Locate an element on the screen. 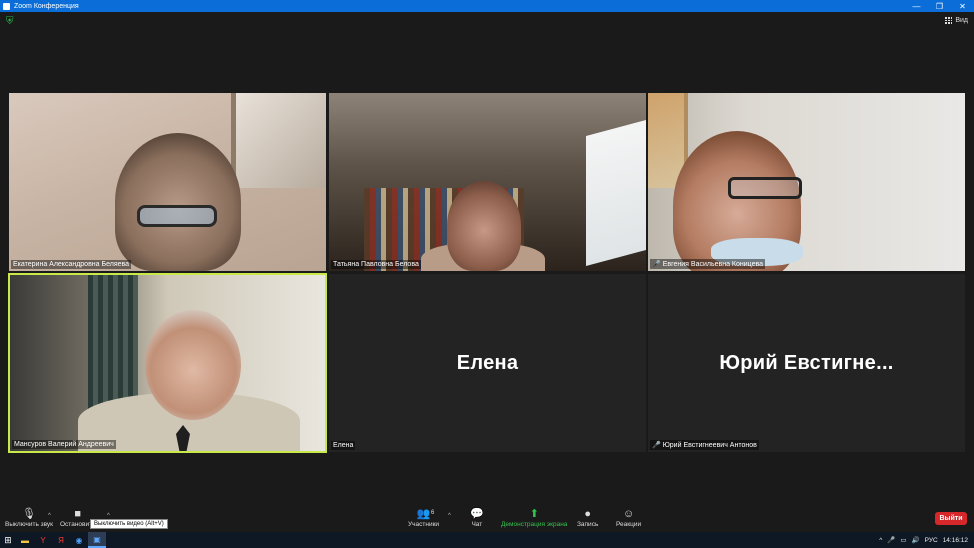 The height and width of the screenshot is (548, 974). volume-icon: 🔊 is located at coordinates (916, 540).